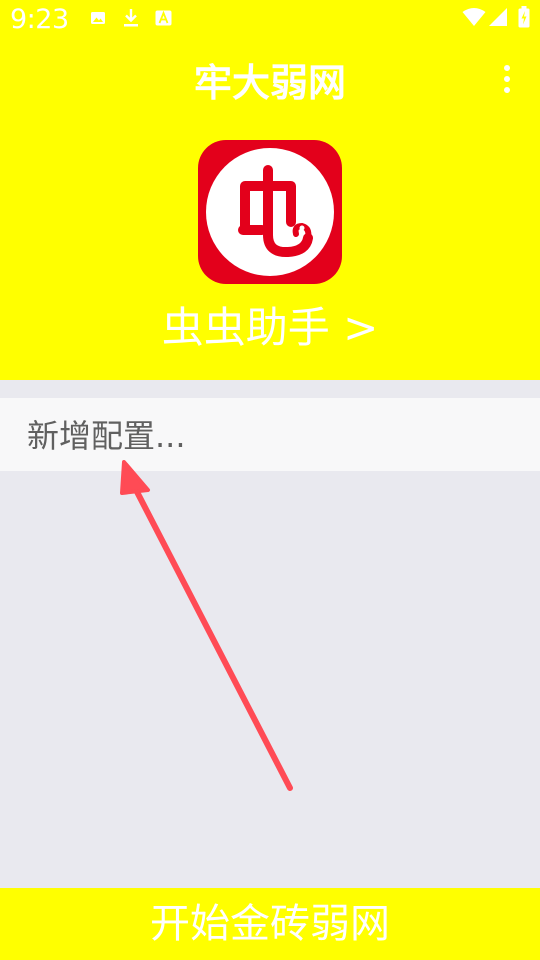 Image resolution: width=540 pixels, height=960 pixels. Describe the element at coordinates (270, 20) in the screenshot. I see `status-bar: 9:23` at that location.